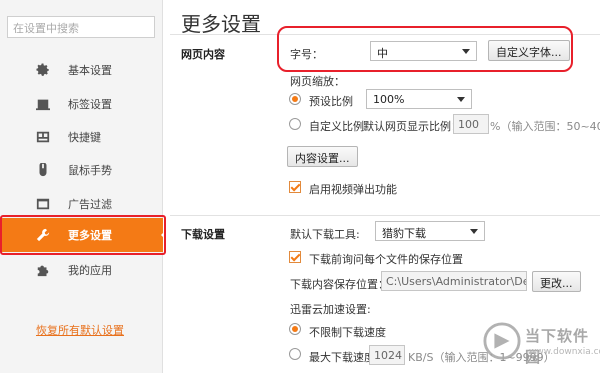  Describe the element at coordinates (203, 234) in the screenshot. I see `section-title-download: 下载设置` at that location.